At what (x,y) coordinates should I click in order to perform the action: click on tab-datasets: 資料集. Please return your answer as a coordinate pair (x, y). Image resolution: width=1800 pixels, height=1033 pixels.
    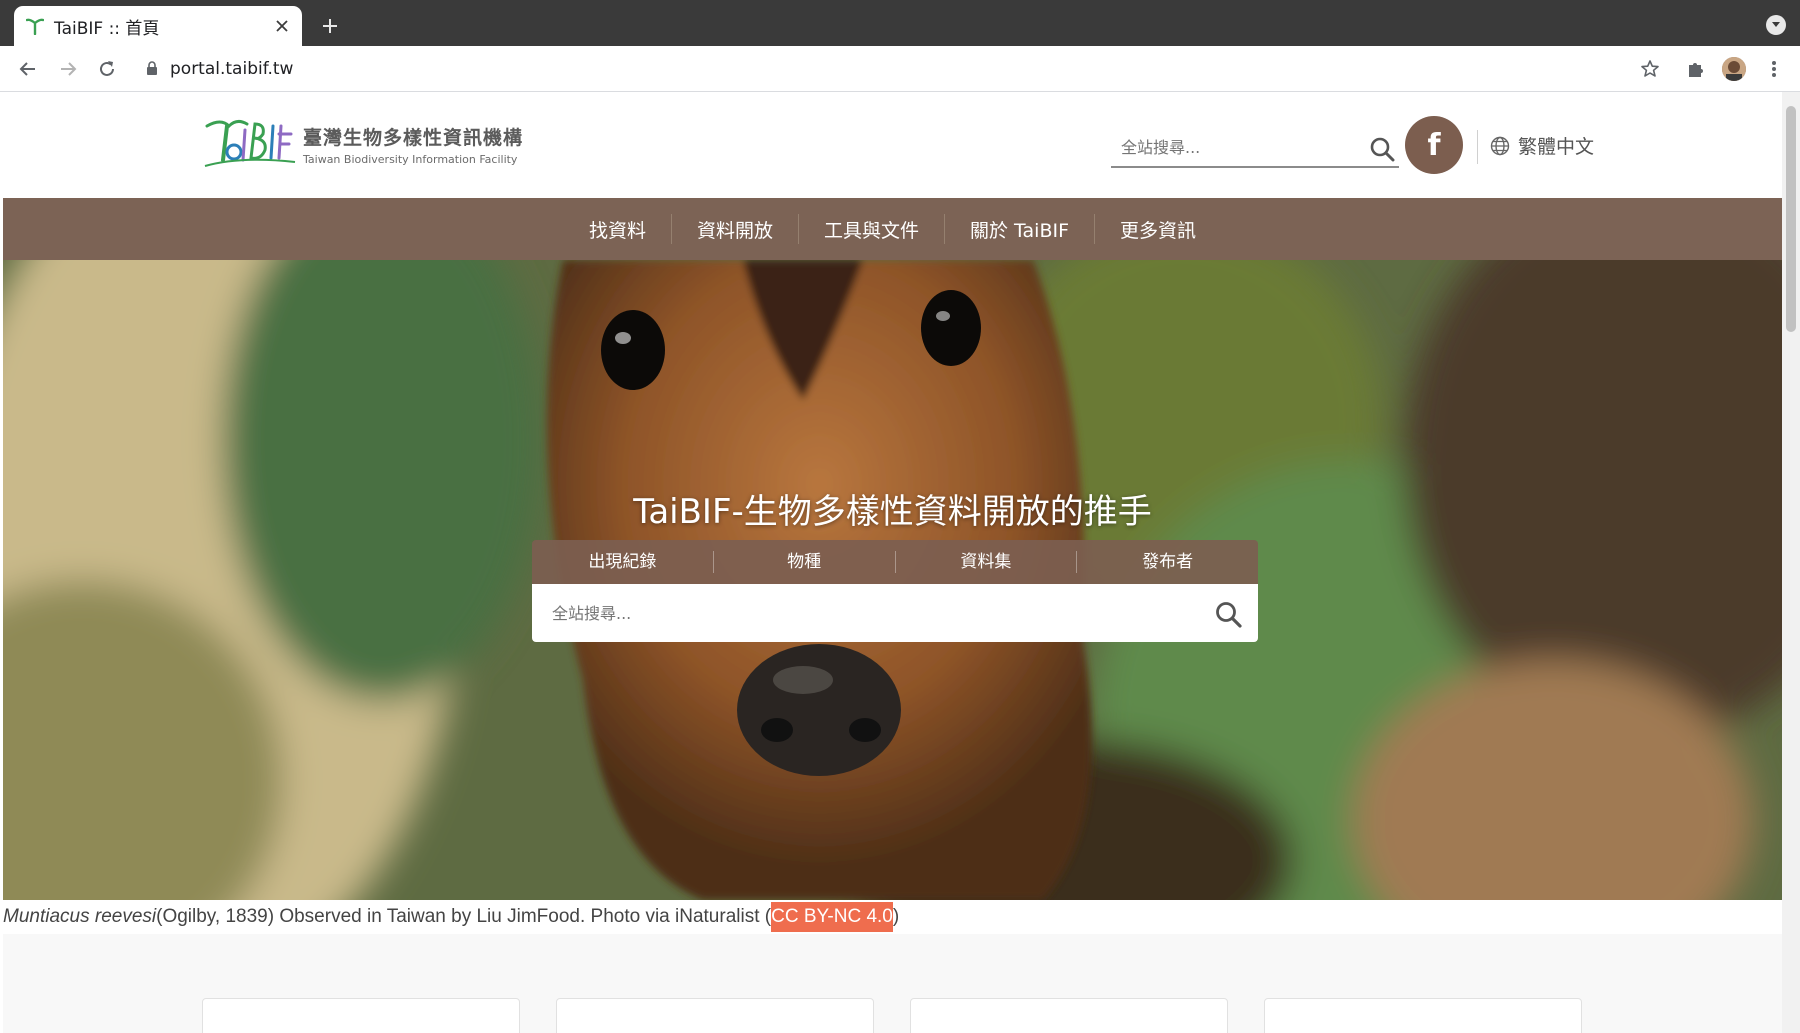
    Looking at the image, I should click on (985, 562).